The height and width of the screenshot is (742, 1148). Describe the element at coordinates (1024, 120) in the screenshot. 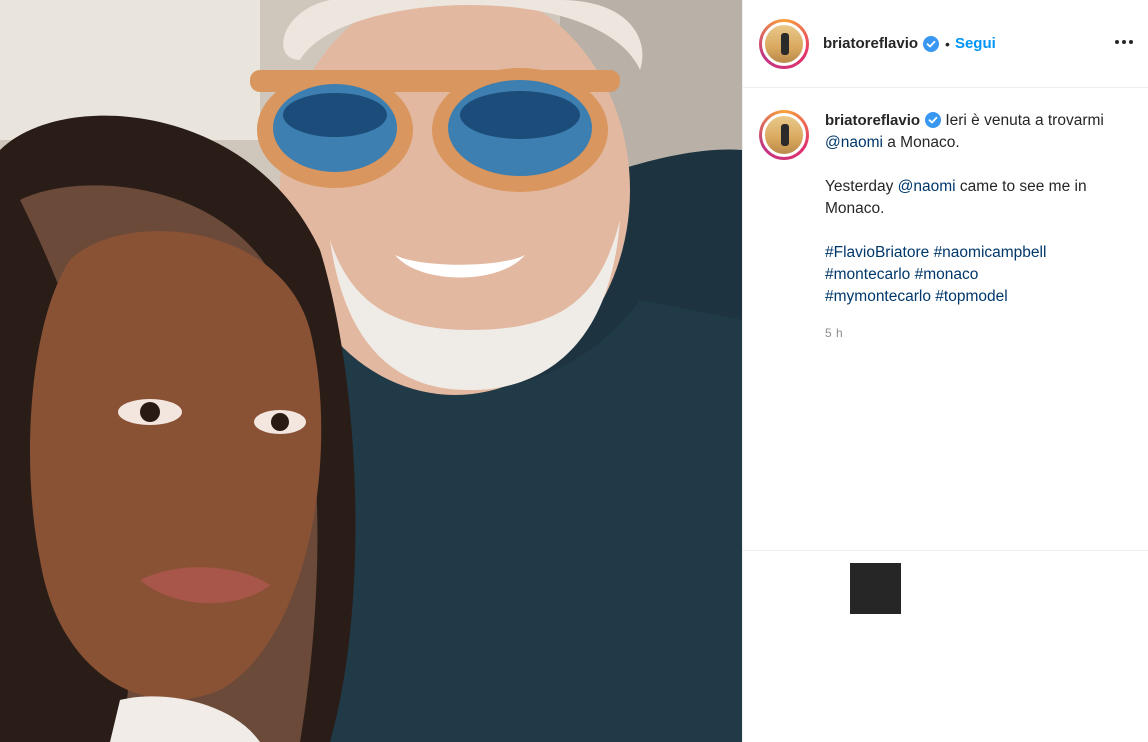

I see `caption-text-1: Ieri è venuta a trovarmi` at that location.